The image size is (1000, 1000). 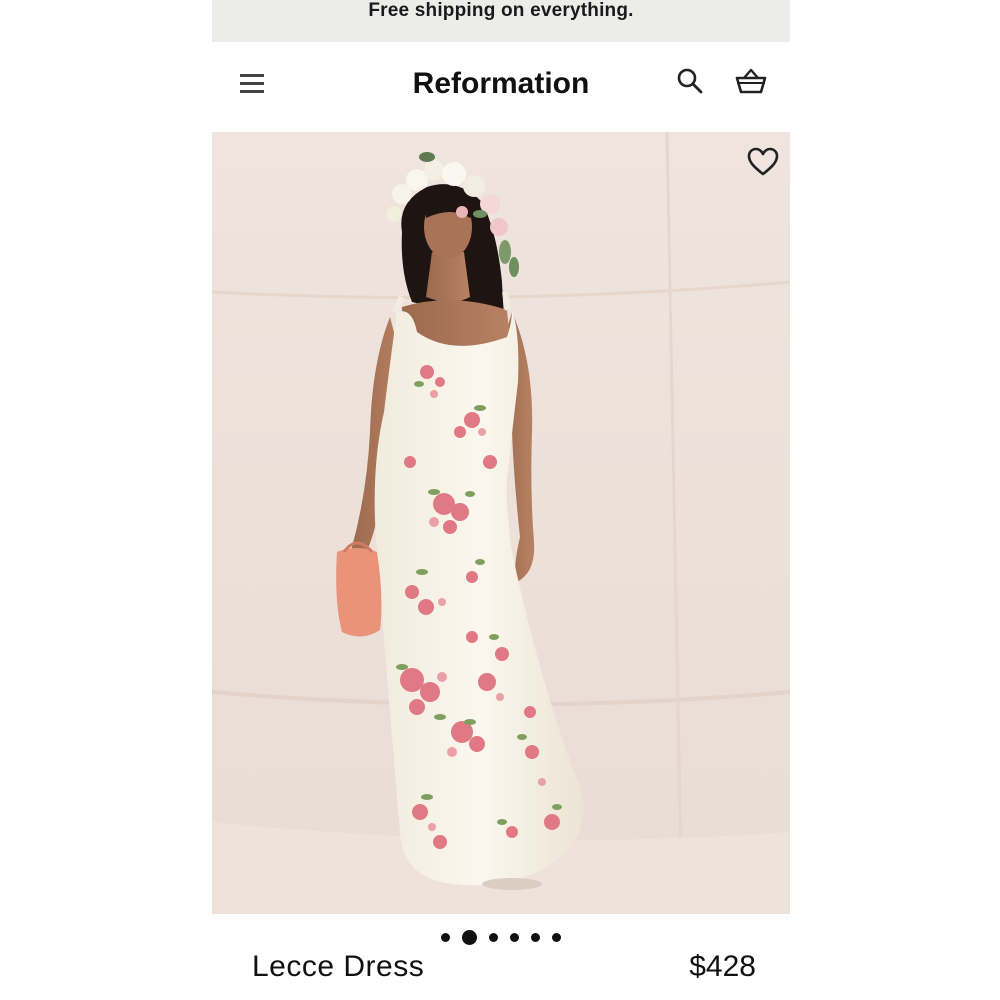 What do you see at coordinates (690, 81) in the screenshot?
I see `search-icon` at bounding box center [690, 81].